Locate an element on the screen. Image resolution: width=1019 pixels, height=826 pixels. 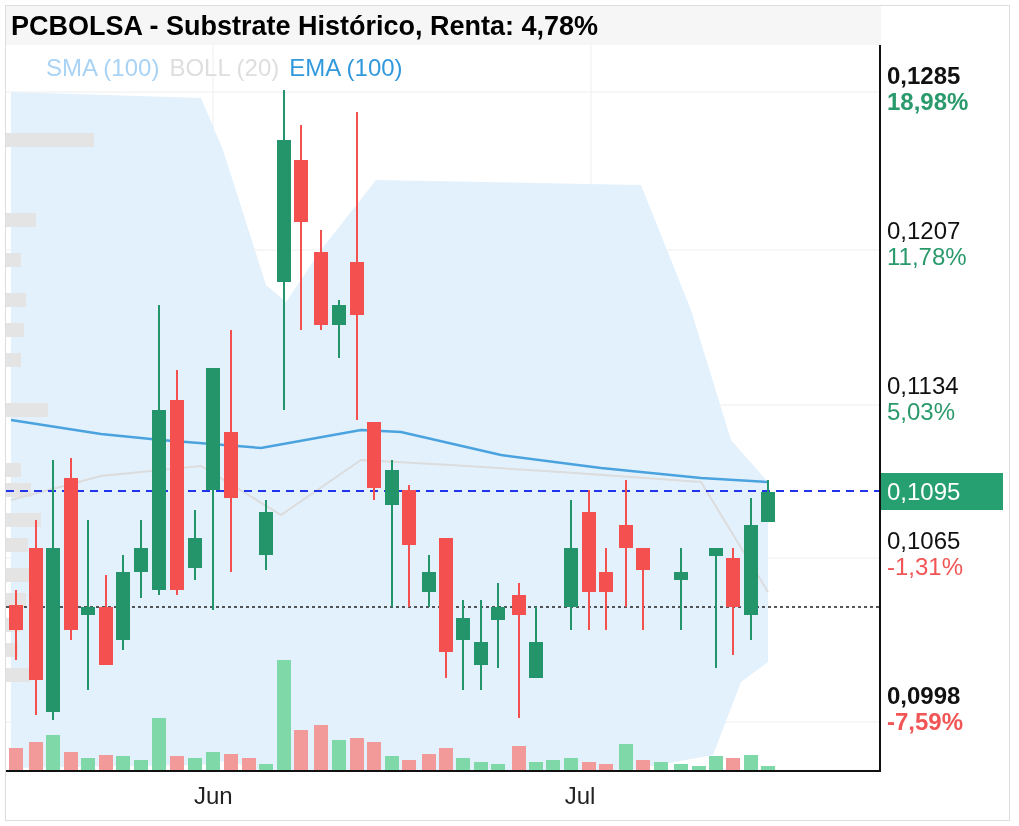
price-label: 0,1207 is located at coordinates (924, 231).